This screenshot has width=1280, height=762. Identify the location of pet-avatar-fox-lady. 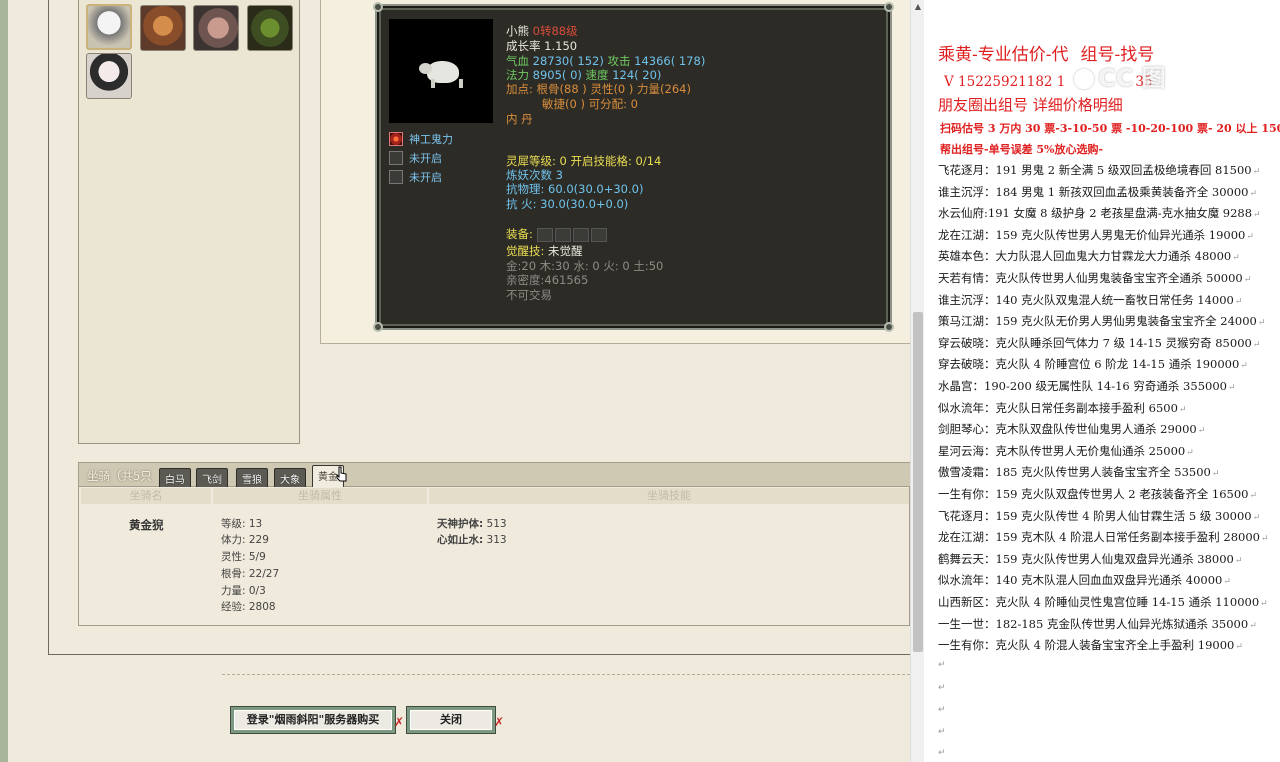
(109, 76).